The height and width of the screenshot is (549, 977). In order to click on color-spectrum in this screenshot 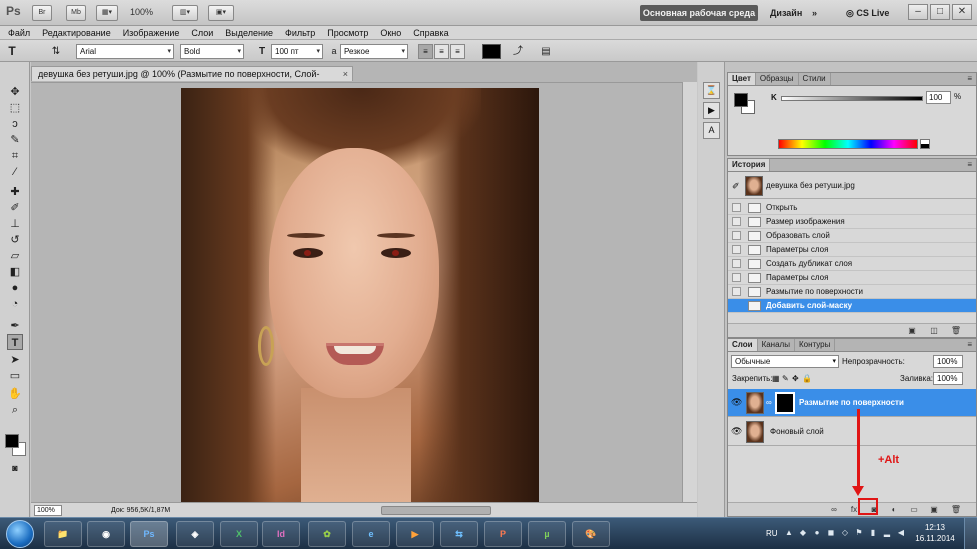, I will do `click(848, 144)`.